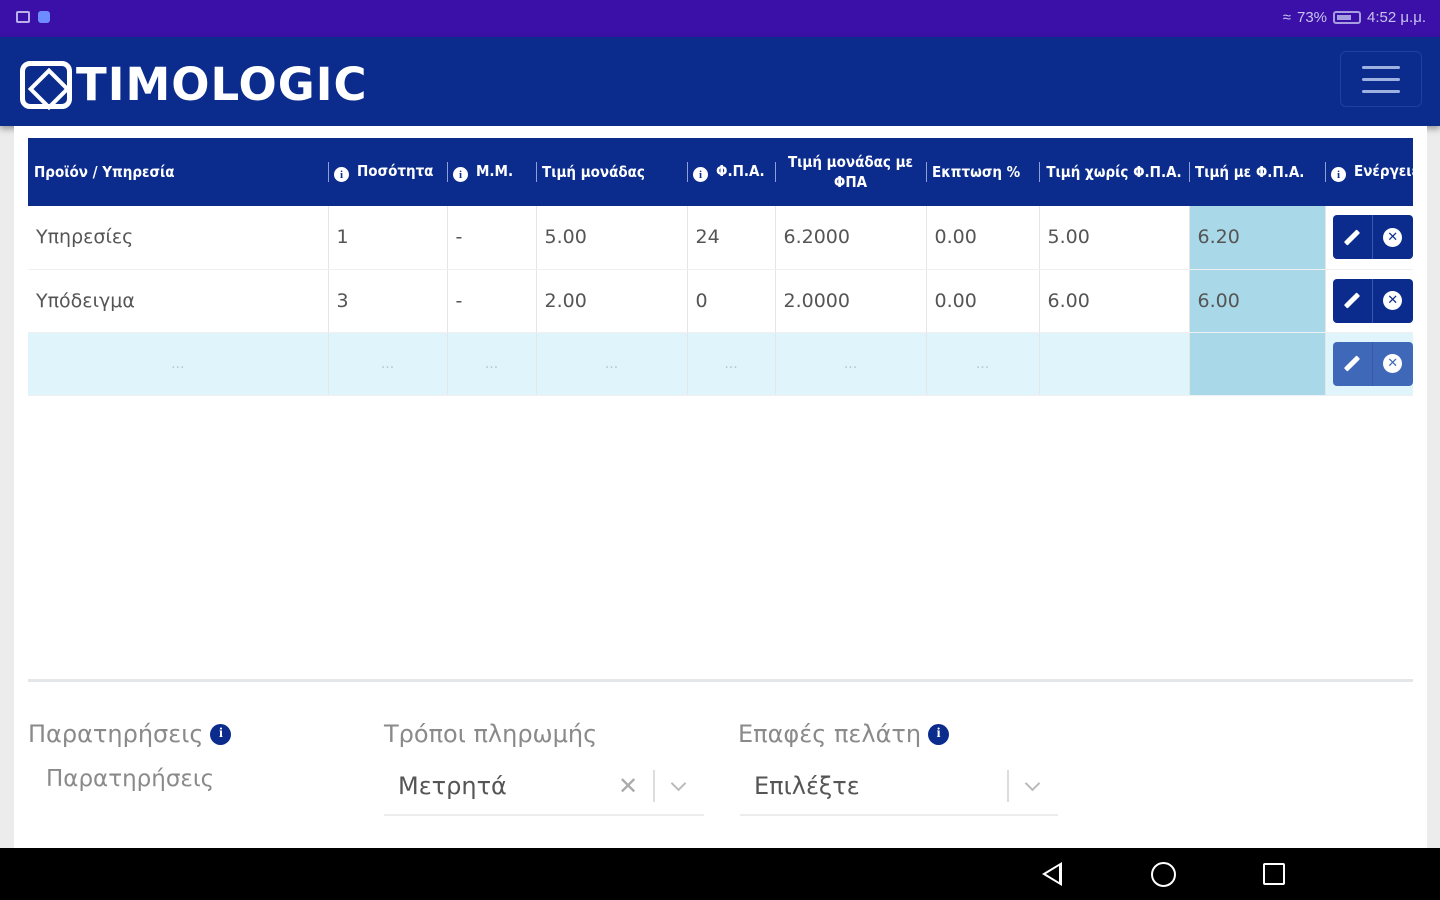 The width and height of the screenshot is (1440, 900). Describe the element at coordinates (612, 238) in the screenshot. I see `cell-unit-price: 5.00` at that location.